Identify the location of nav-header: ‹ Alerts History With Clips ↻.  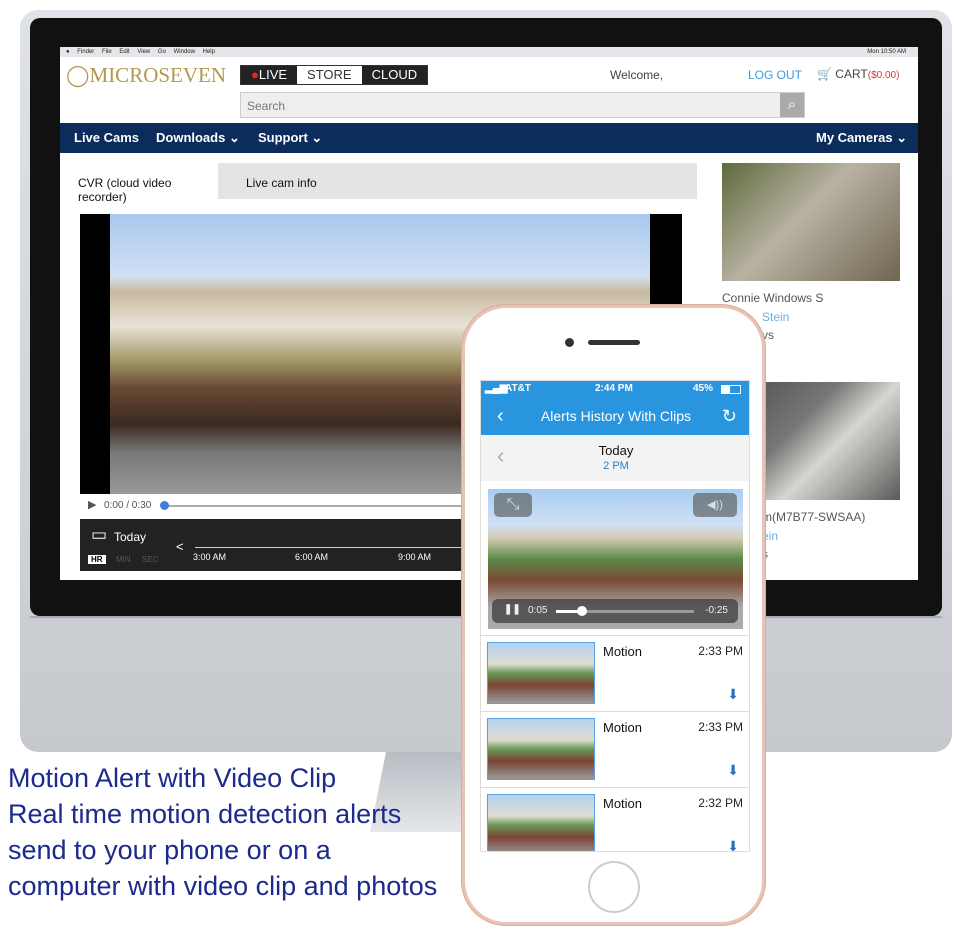
(615, 416).